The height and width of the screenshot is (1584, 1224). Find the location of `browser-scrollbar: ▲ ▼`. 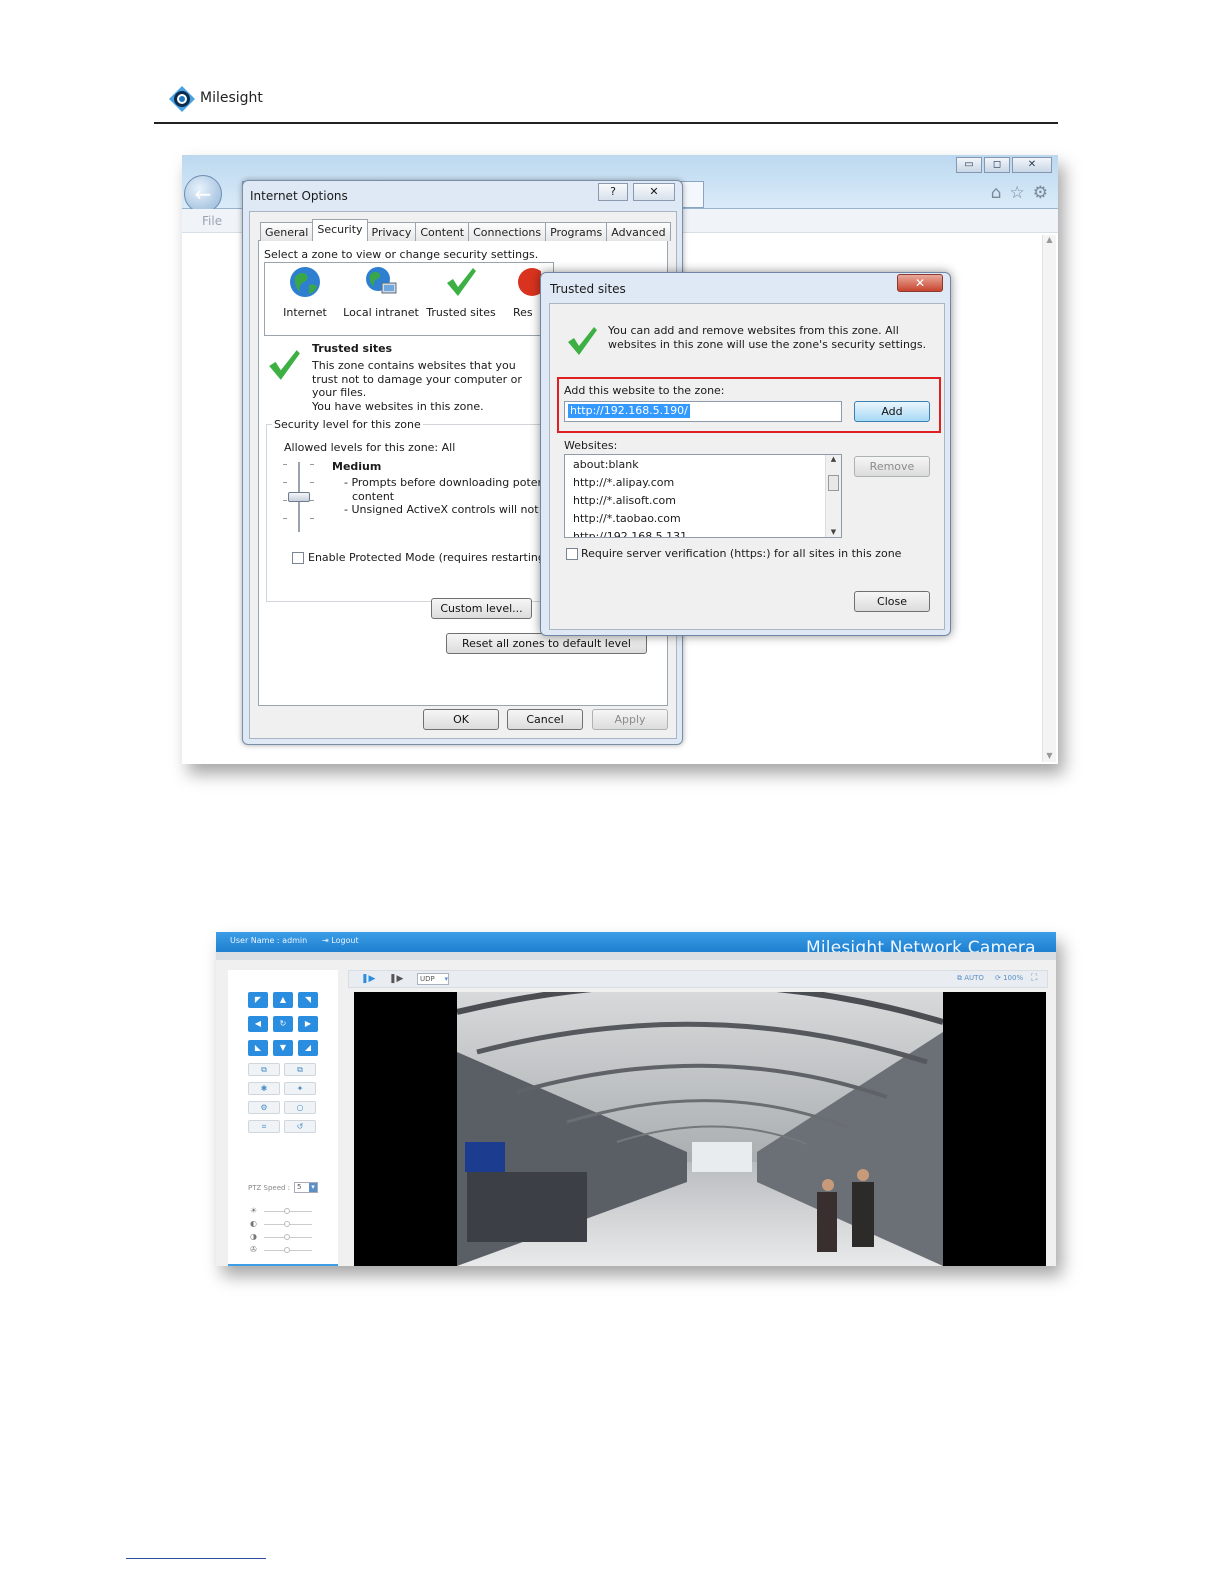

browser-scrollbar: ▲ ▼ is located at coordinates (1049, 498).